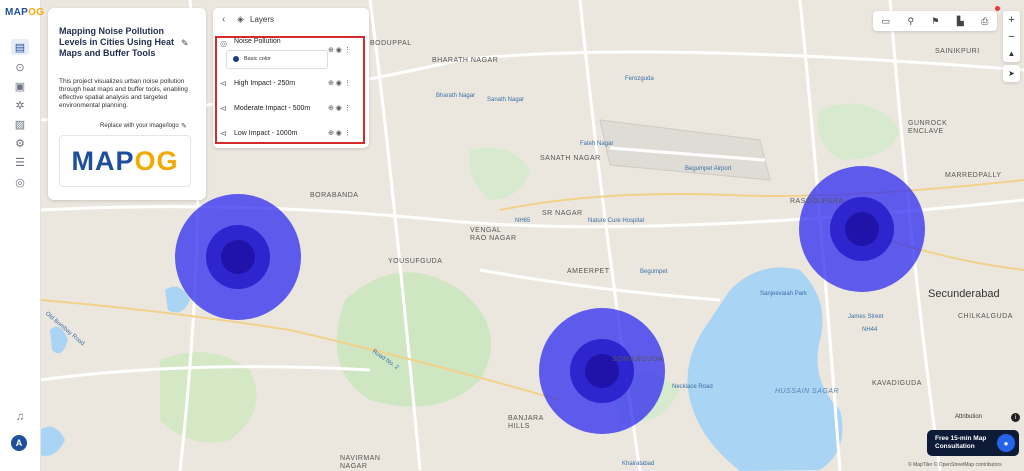  I want to click on gear-icon: ⚙, so click(20, 143).